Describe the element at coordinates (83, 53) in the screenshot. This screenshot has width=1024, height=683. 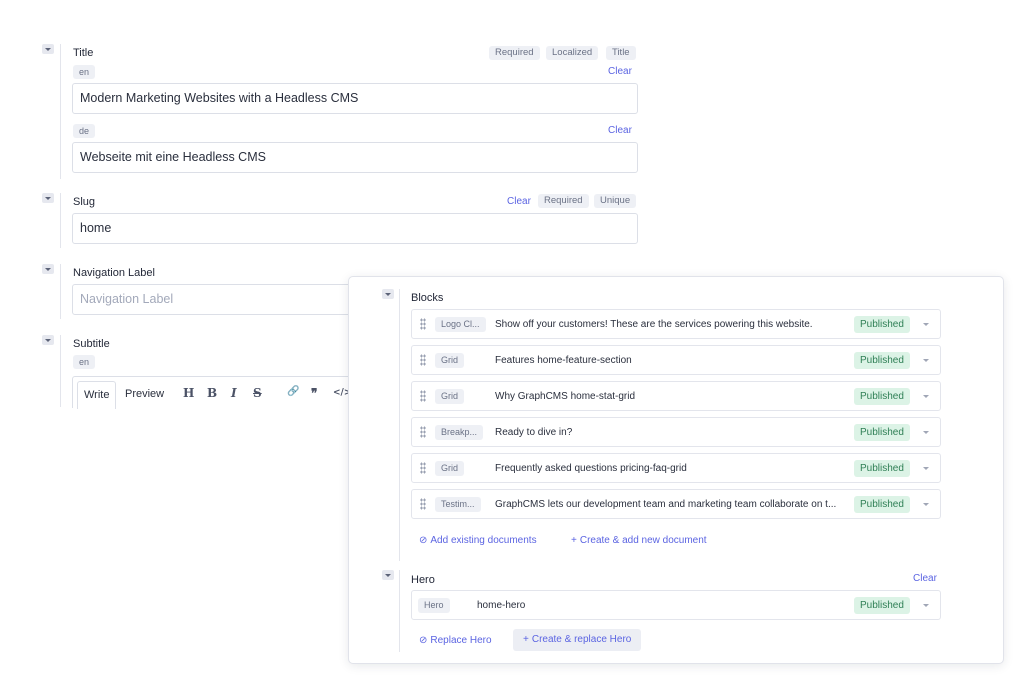
I see `title-label: Title` at that location.